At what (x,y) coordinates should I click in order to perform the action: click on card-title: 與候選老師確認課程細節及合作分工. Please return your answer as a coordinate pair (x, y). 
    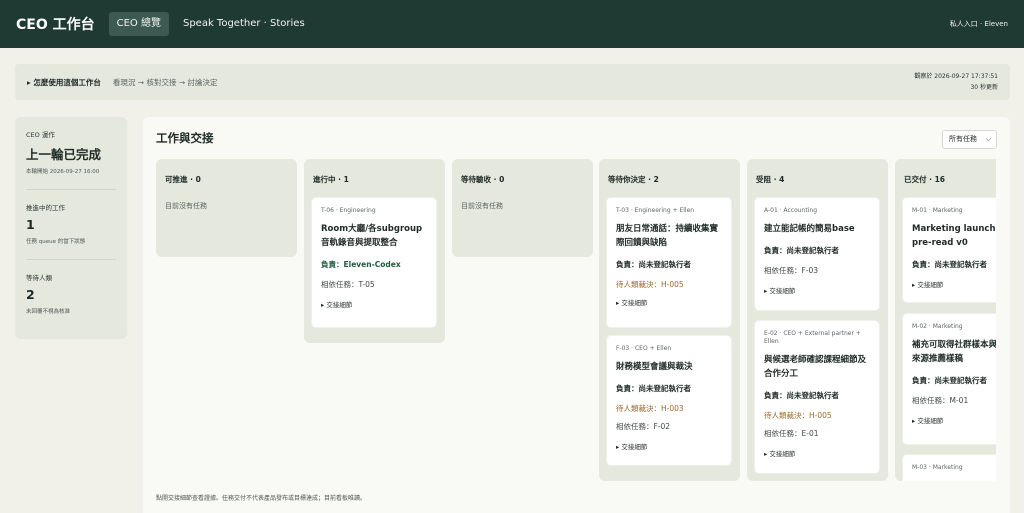
    Looking at the image, I should click on (815, 367).